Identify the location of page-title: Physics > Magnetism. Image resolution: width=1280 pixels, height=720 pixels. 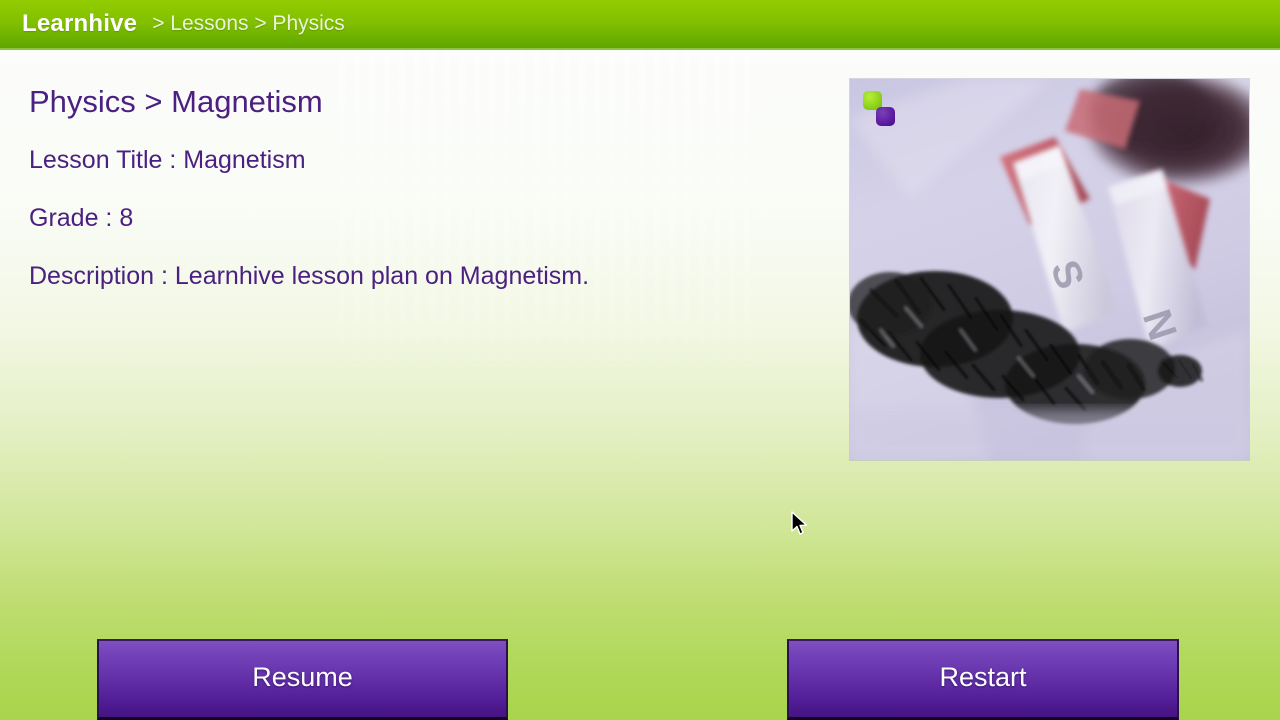
(176, 101).